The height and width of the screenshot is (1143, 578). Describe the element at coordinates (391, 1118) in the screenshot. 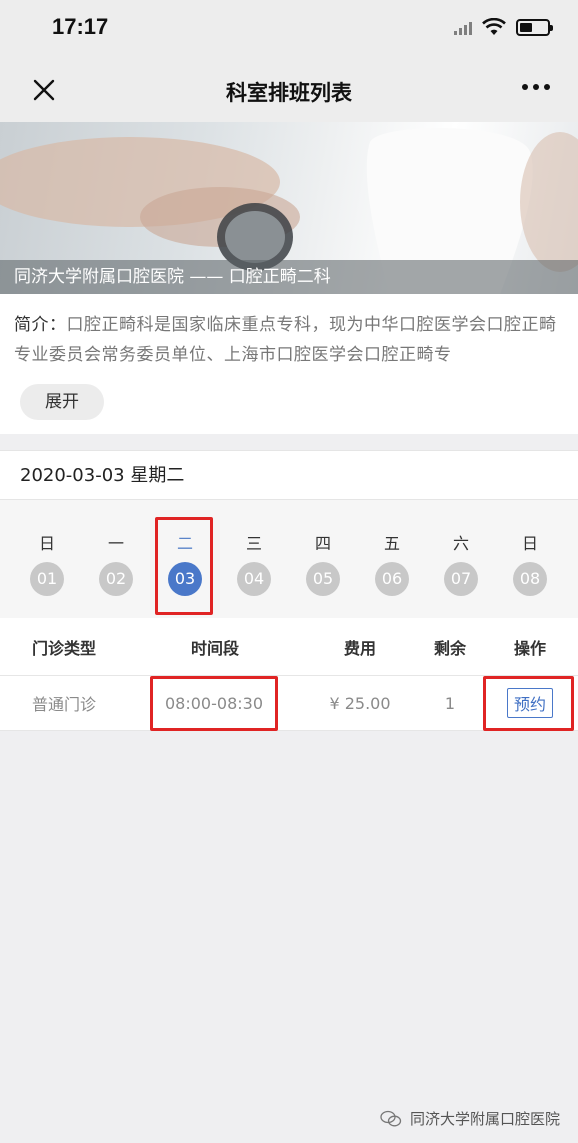

I see `wechat-icon` at that location.